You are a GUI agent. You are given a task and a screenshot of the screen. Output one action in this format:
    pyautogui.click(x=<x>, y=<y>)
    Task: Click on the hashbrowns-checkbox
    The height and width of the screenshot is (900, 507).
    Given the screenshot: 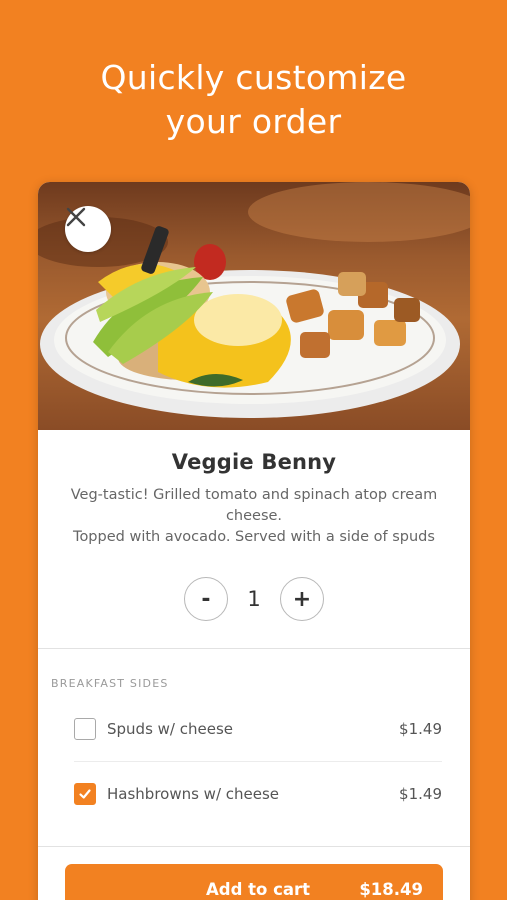 What is the action you would take?
    pyautogui.click(x=85, y=794)
    